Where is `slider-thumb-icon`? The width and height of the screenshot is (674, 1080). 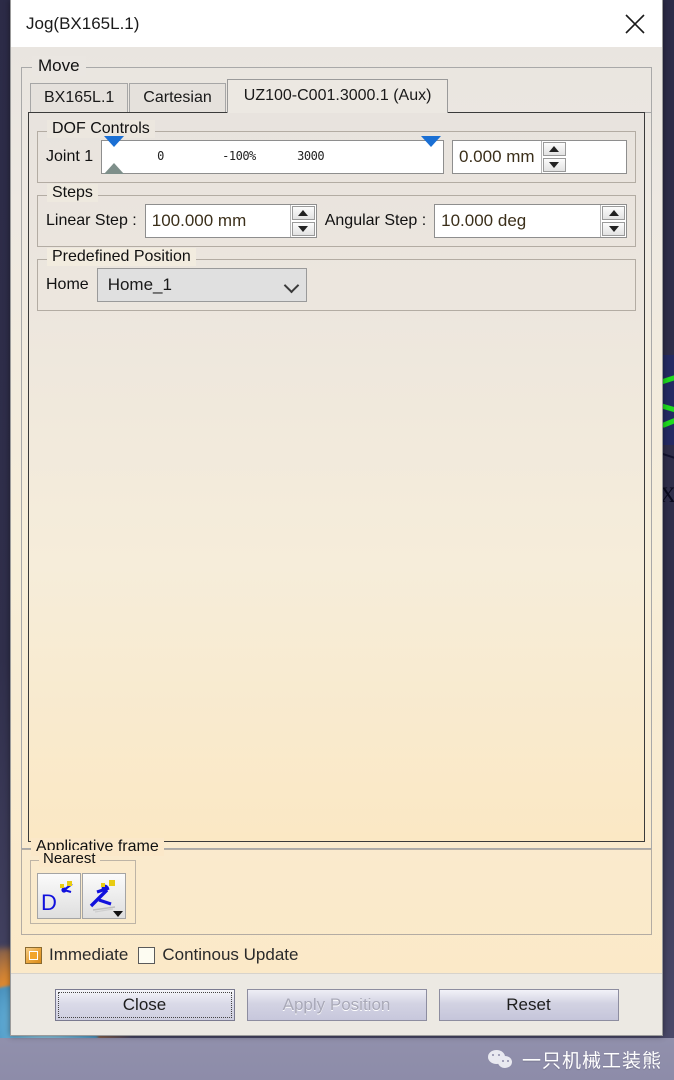
slider-thumb-icon is located at coordinates (114, 168).